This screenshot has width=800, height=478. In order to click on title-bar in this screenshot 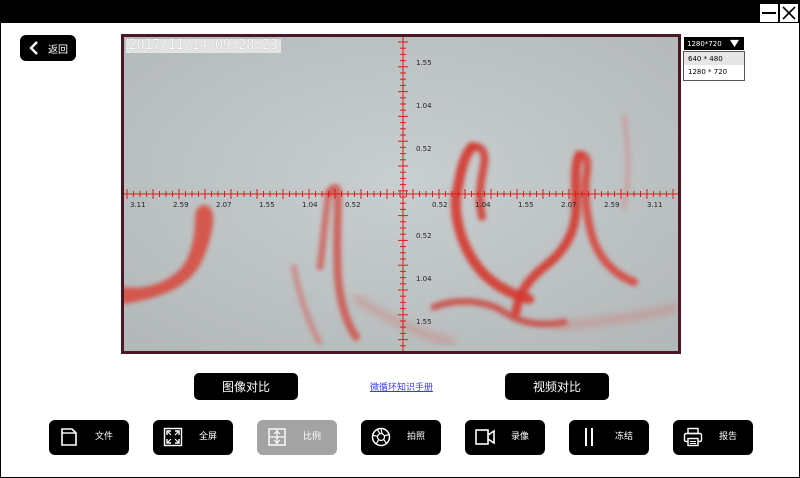, I will do `click(400, 12)`.